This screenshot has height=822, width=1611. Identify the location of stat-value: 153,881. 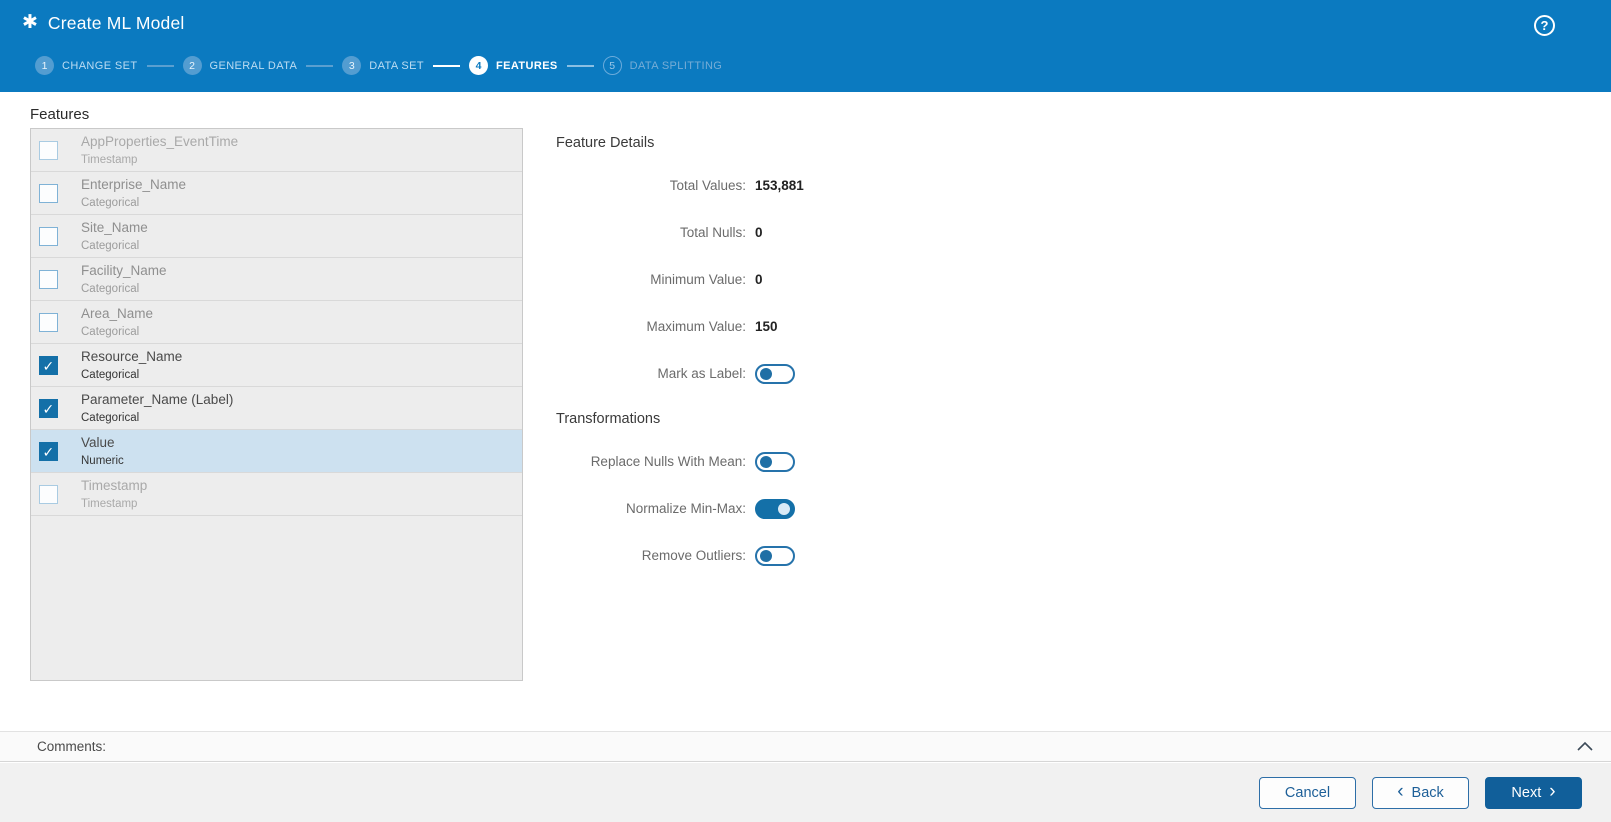
(779, 185).